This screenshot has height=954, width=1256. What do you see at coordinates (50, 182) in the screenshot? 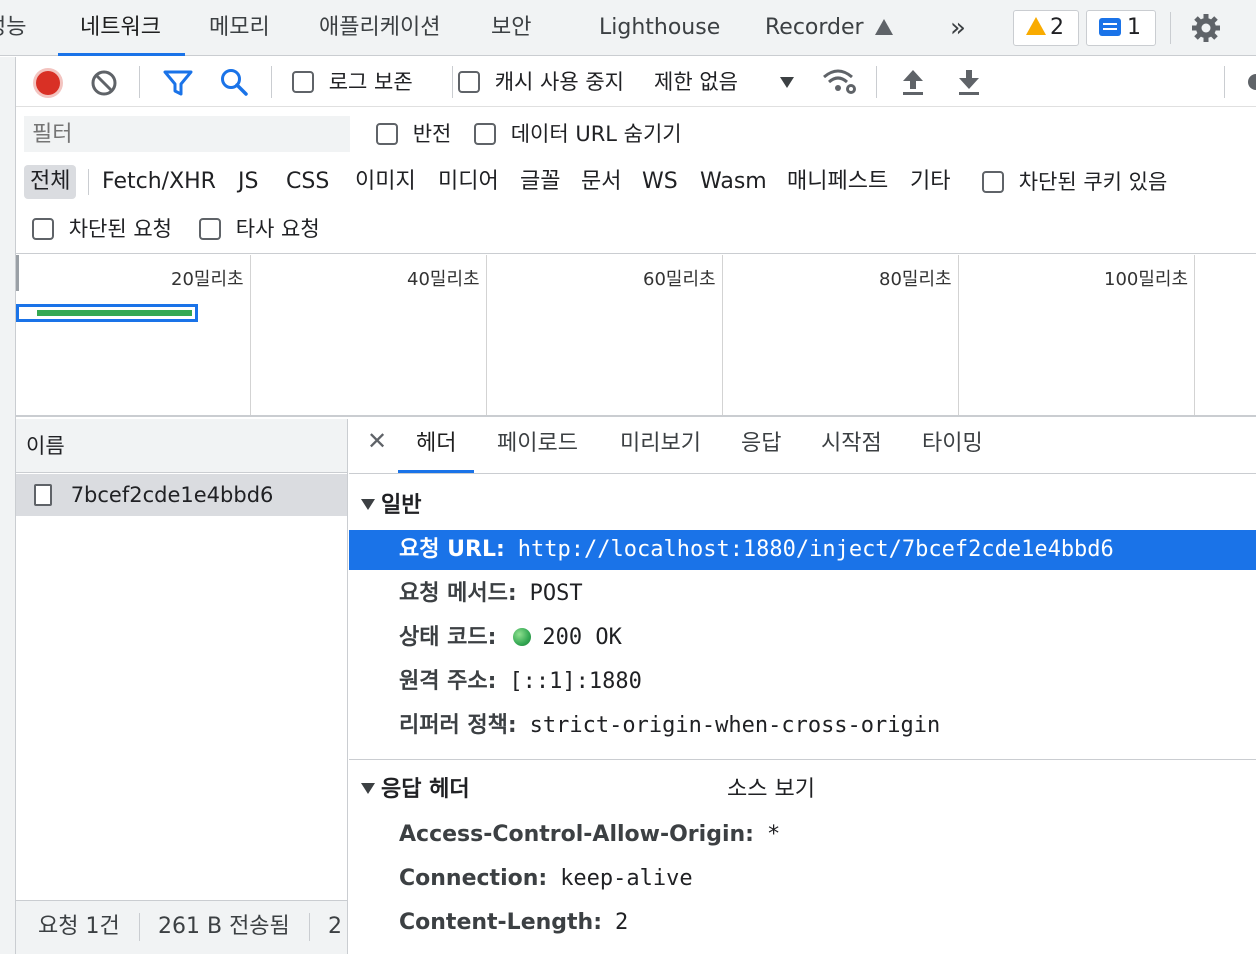
I see `filter-type-all: 전체` at bounding box center [50, 182].